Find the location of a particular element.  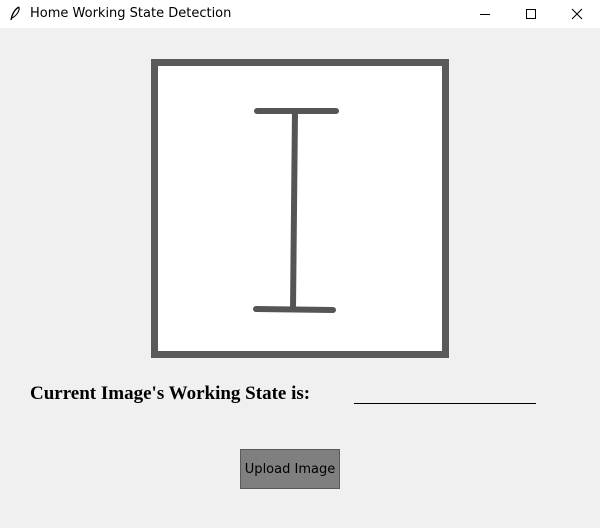

minimize-button is located at coordinates (485, 14).